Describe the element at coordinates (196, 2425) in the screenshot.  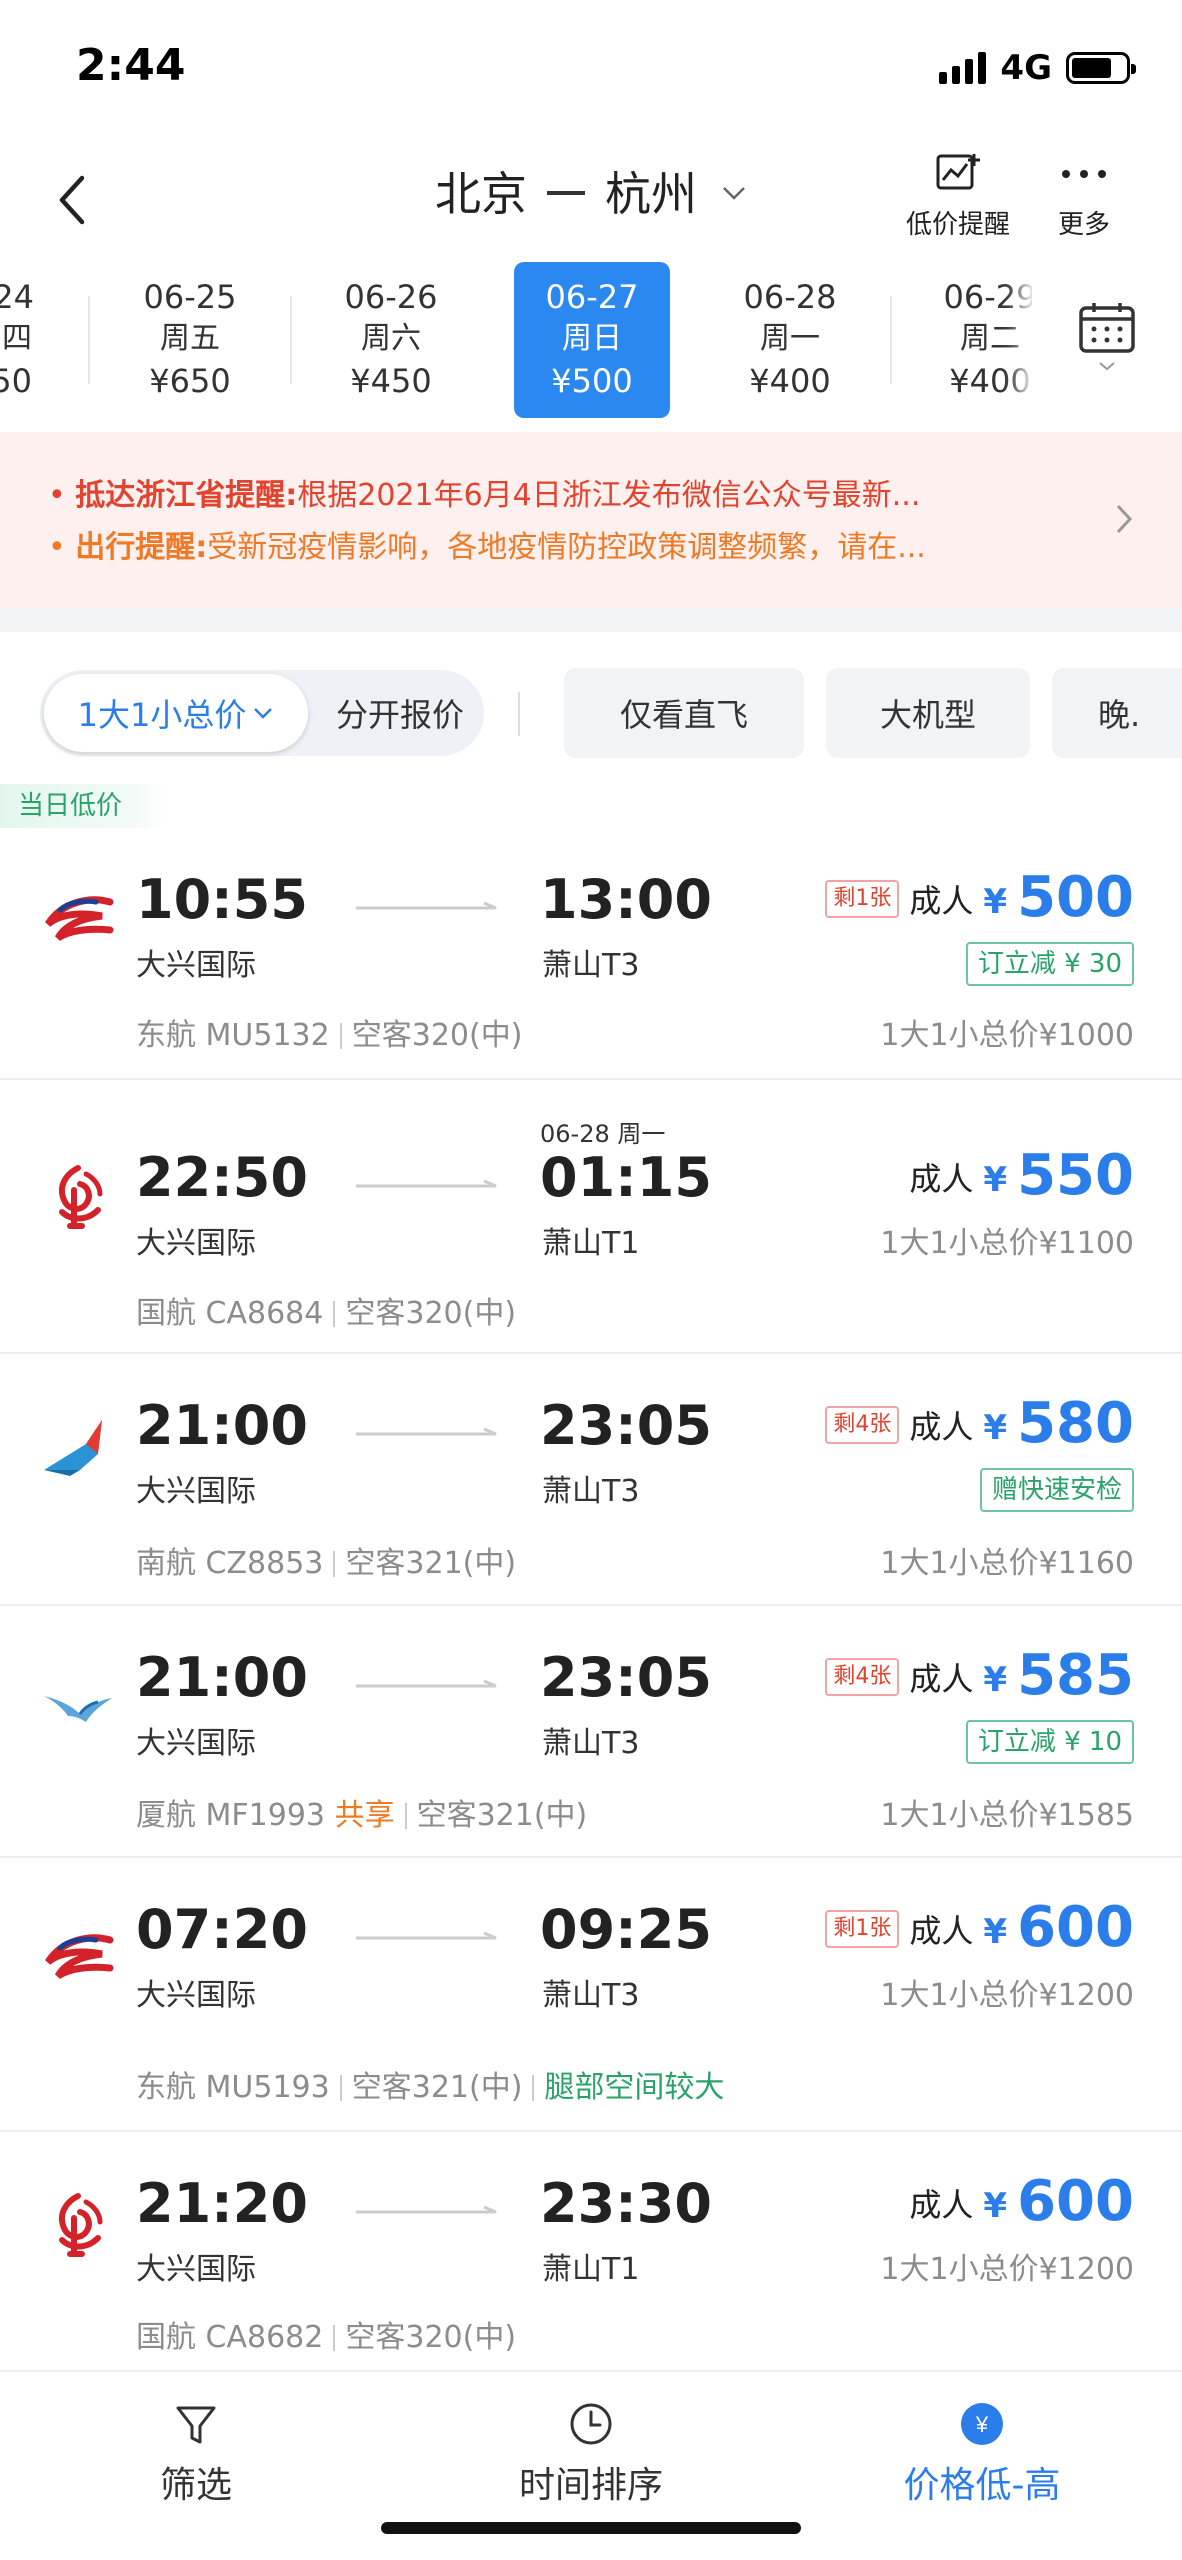
I see `filter-funnel-icon` at that location.